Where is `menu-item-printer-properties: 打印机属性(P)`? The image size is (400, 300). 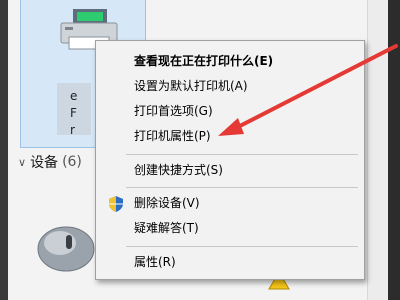 menu-item-printer-properties: 打印机属性(P) is located at coordinates (230, 136).